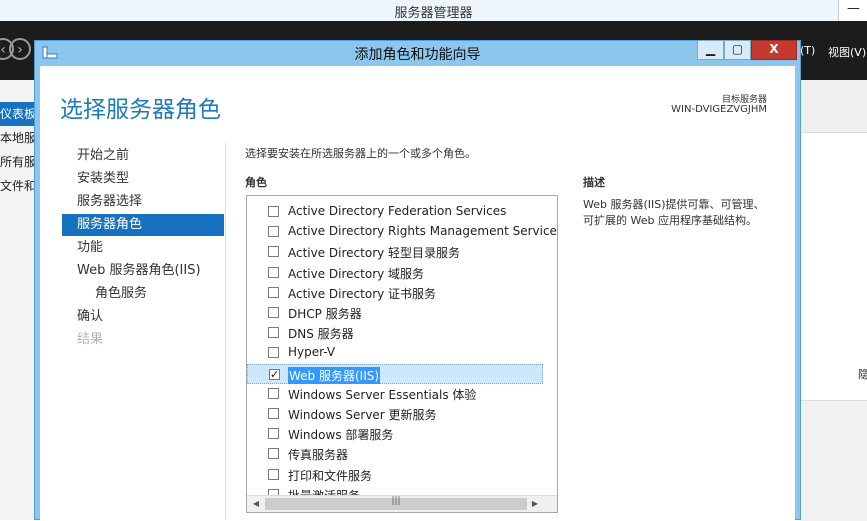 This screenshot has width=867, height=521. Describe the element at coordinates (374, 253) in the screenshot. I see `role-label: Active Directory 轻型目录服务` at that location.